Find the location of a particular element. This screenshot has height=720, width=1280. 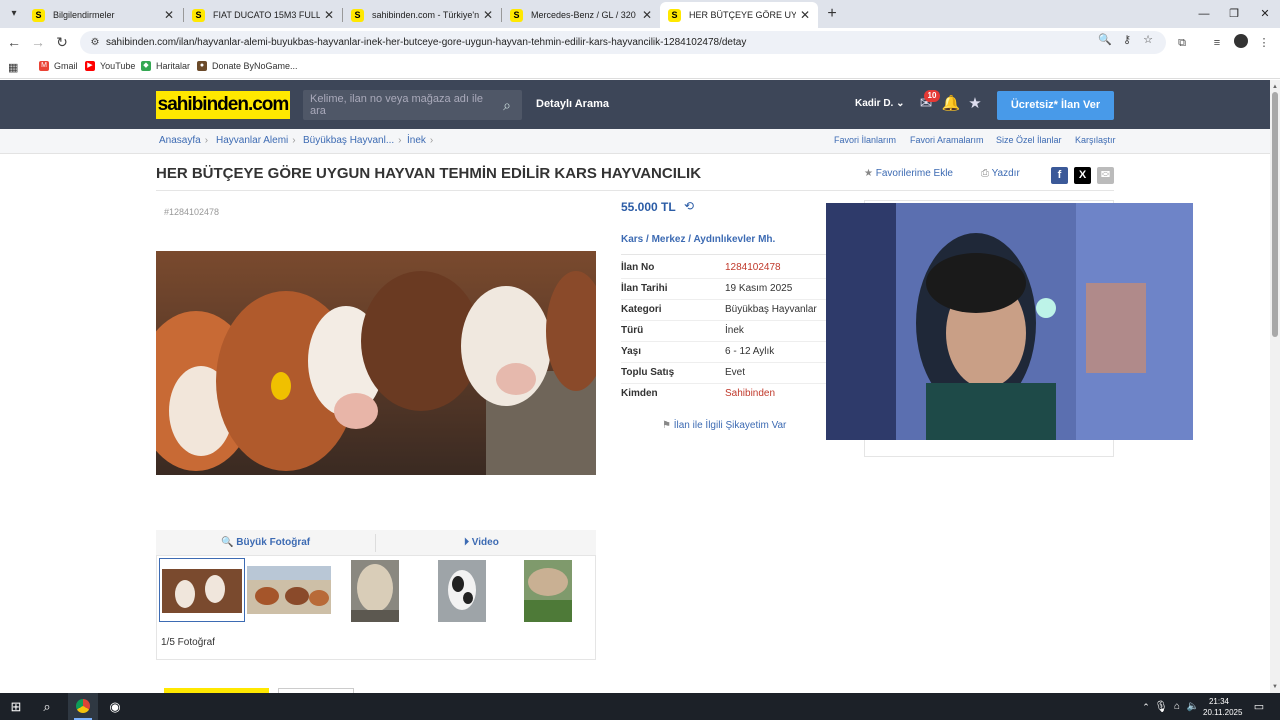

browser-tab-2: S FIAT DUCATO 15M3 FULL DONANIM ✕ is located at coordinates (263, 15).